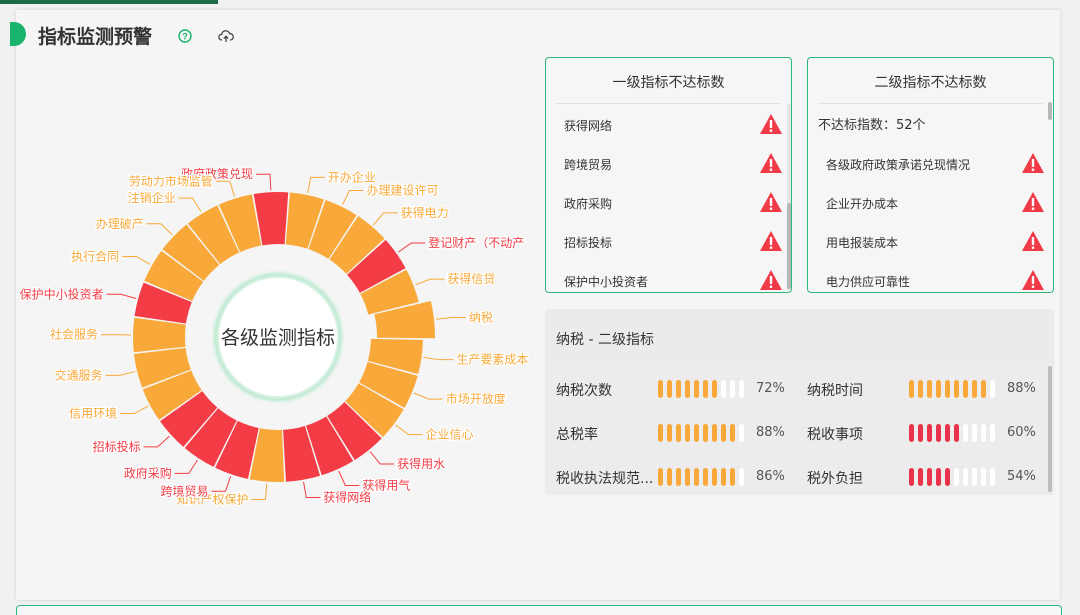  Describe the element at coordinates (872, 123) in the screenshot. I see `fail-count-text: 不达标指数：52个` at that location.